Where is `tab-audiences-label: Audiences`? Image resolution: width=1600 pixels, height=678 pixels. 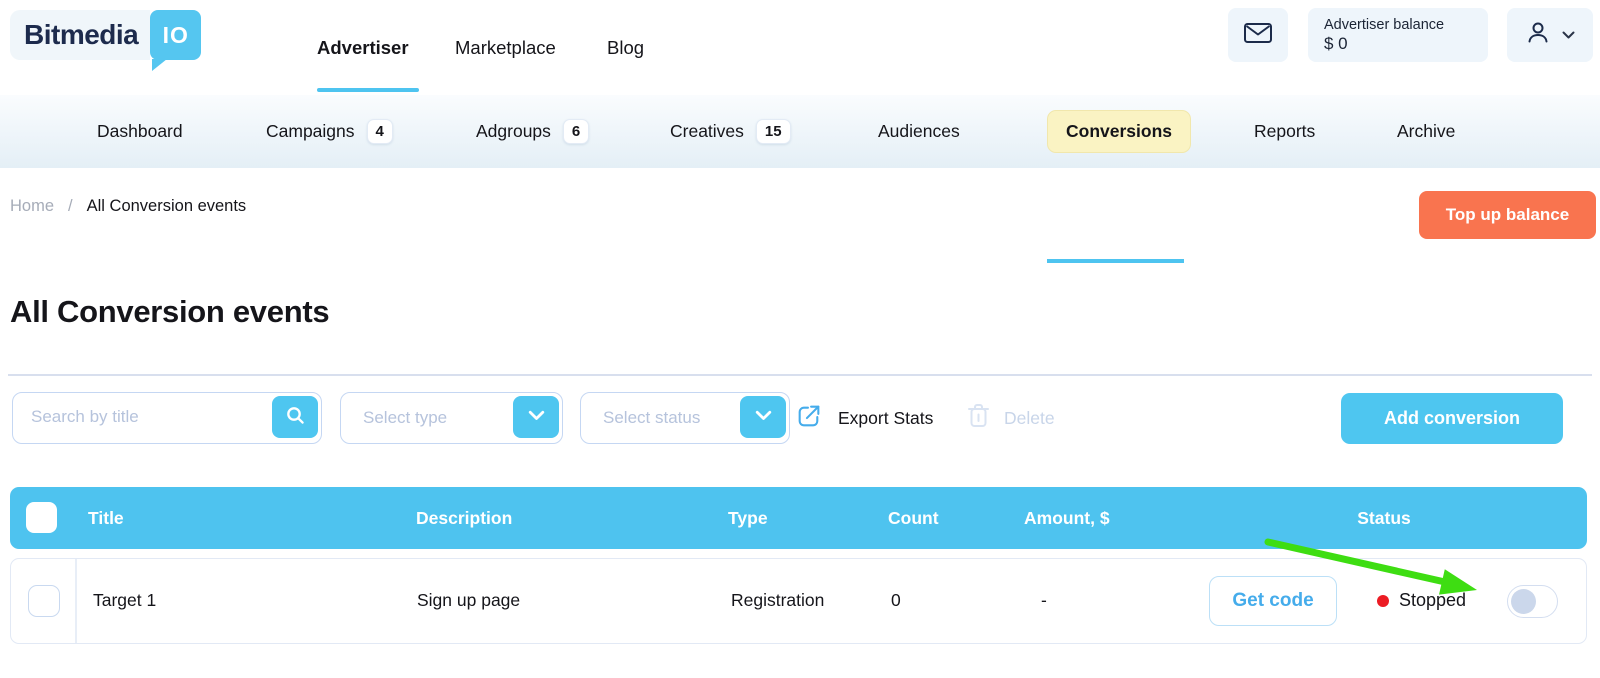
tab-audiences-label: Audiences is located at coordinates (919, 131).